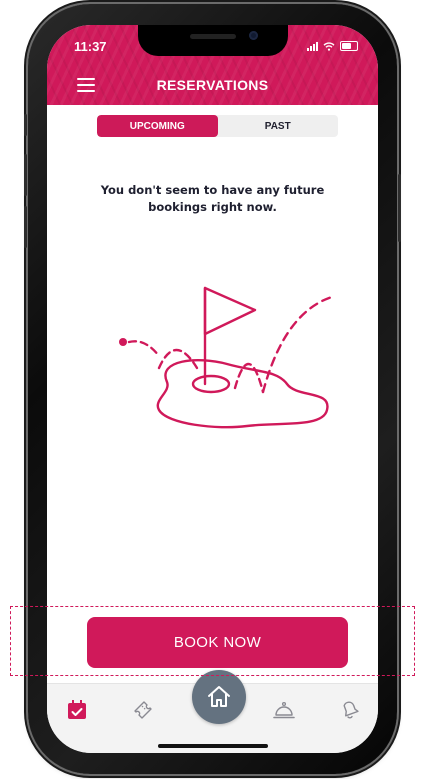 The width and height of the screenshot is (425, 779). I want to click on speaker-grille, so click(213, 36).